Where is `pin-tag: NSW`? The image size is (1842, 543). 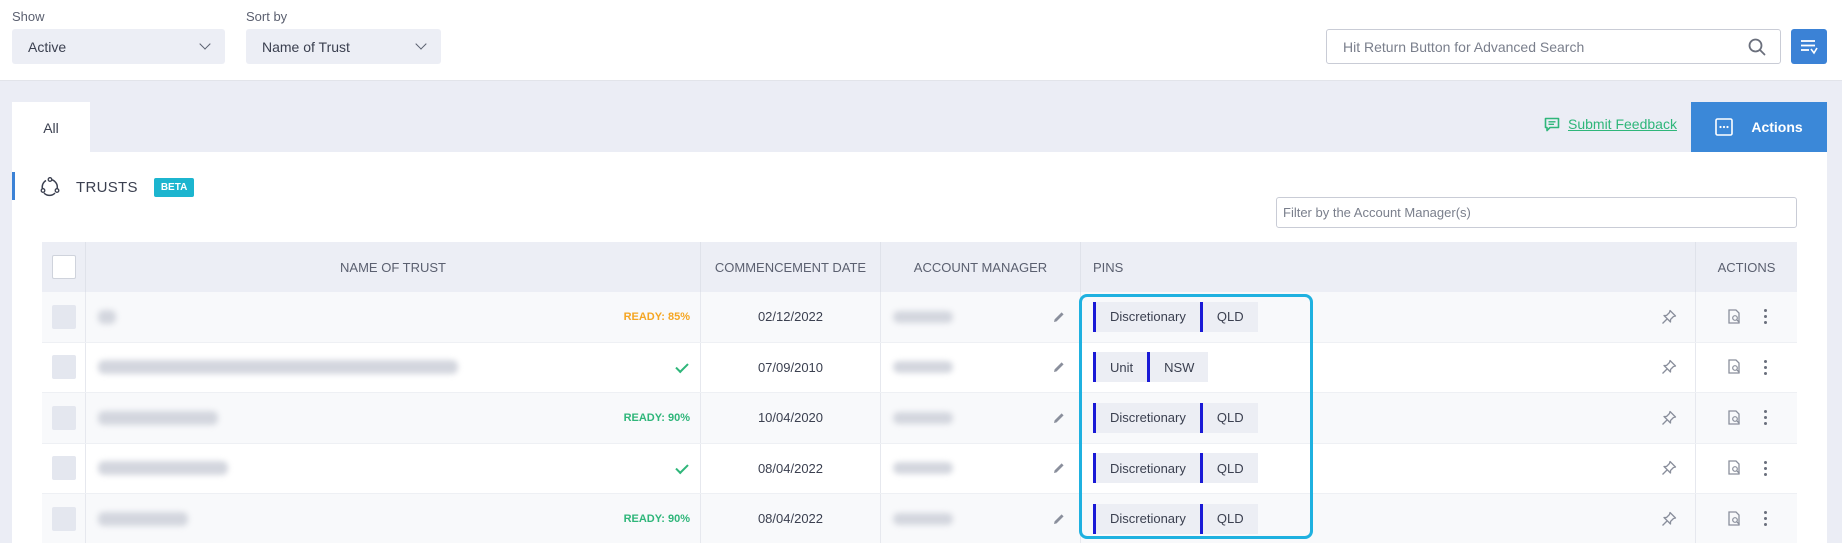 pin-tag: NSW is located at coordinates (1178, 367).